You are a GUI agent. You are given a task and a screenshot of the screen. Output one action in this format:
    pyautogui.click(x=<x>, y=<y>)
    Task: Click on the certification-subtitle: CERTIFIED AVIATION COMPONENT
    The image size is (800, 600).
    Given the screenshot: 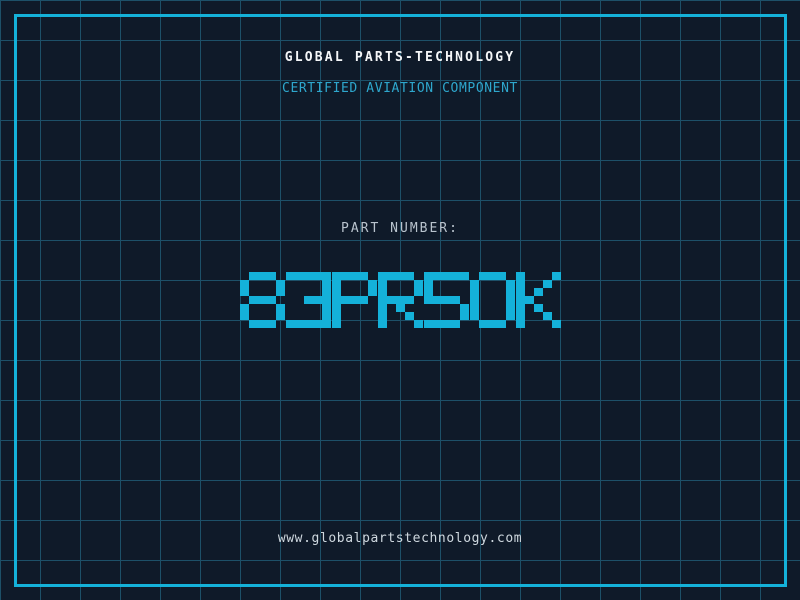 What is the action you would take?
    pyautogui.click(x=400, y=88)
    